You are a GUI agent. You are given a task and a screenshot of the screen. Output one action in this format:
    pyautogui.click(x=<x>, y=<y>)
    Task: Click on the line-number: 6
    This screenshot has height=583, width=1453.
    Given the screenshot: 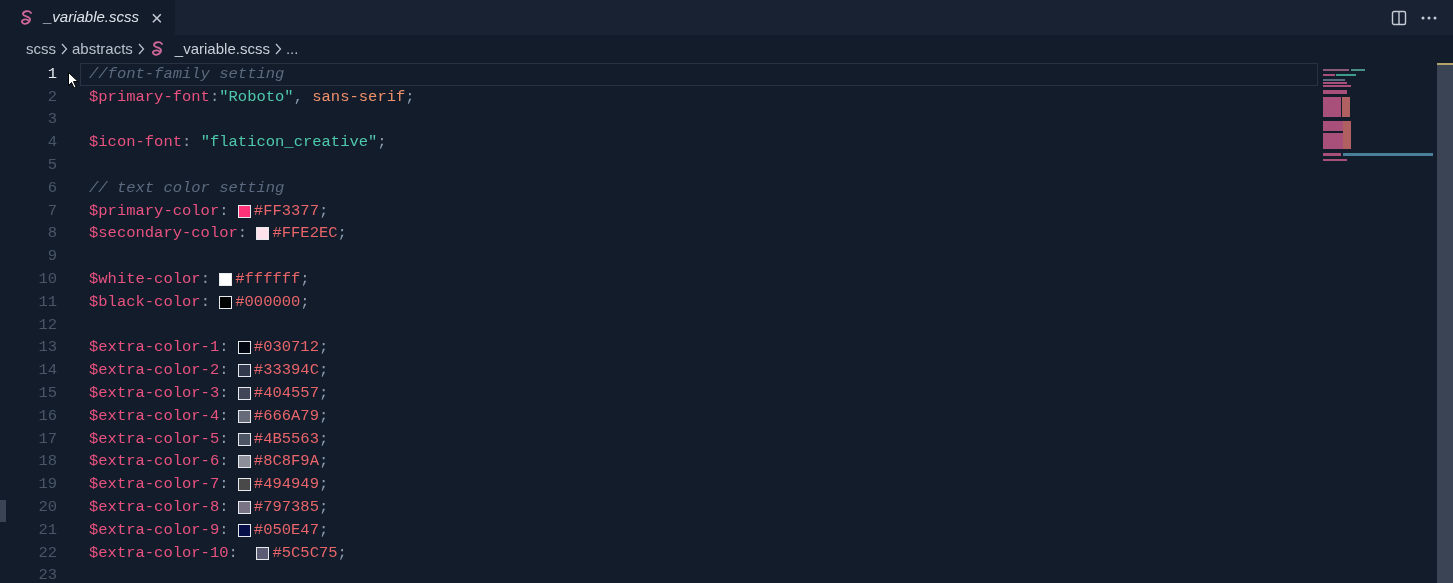 What is the action you would take?
    pyautogui.click(x=51, y=188)
    